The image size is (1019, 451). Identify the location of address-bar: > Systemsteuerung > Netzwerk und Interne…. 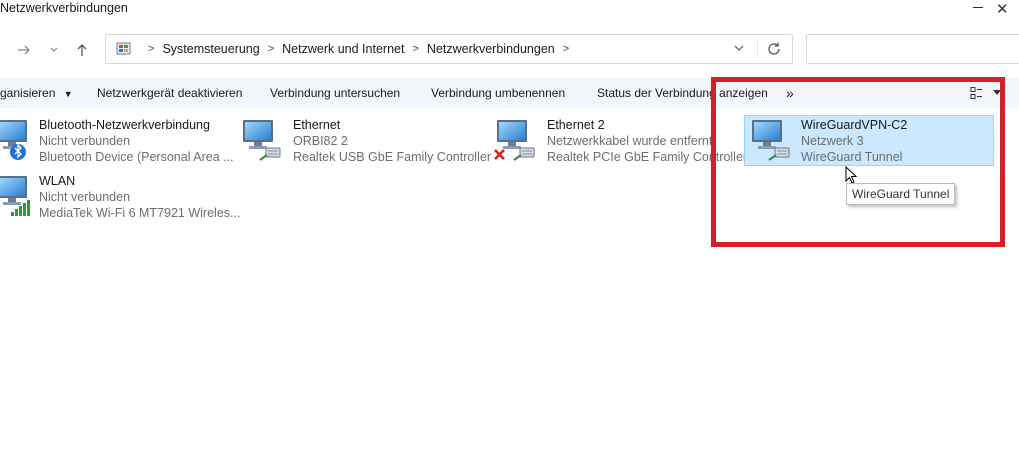
(449, 49).